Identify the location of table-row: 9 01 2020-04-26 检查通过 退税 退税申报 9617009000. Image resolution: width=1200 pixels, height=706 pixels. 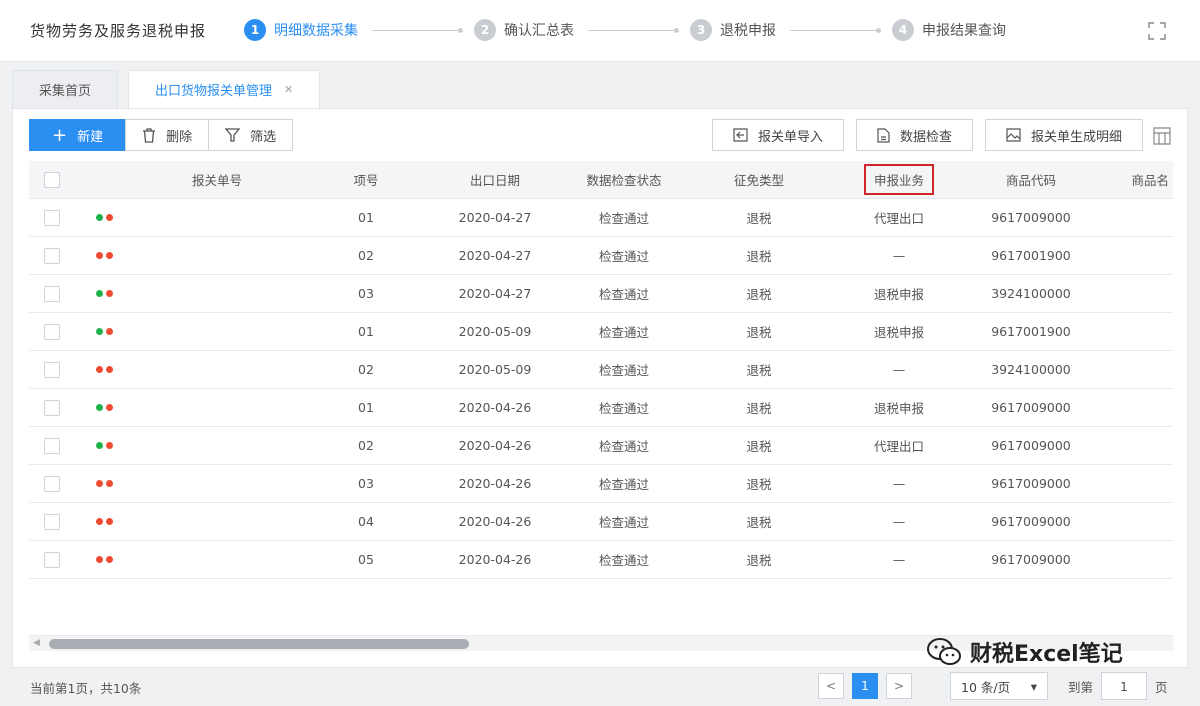
(601, 408).